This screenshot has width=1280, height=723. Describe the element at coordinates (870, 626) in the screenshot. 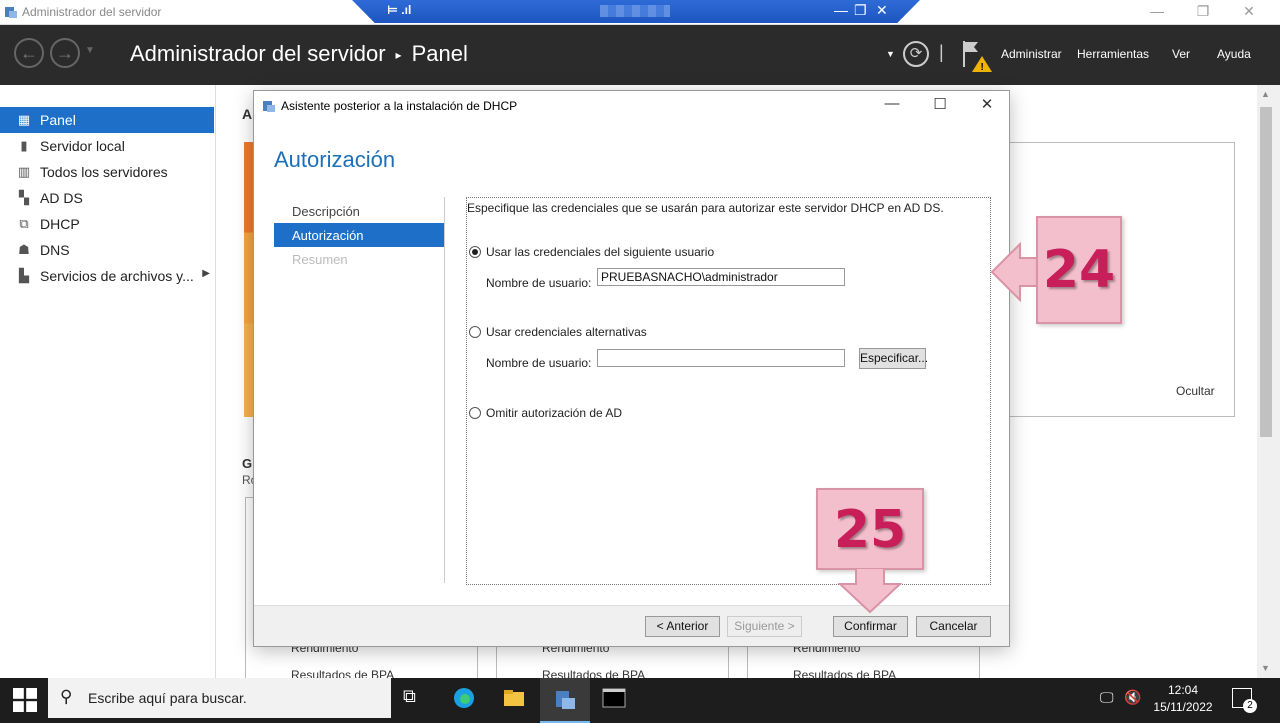

I see `confirm-button: Confirmar` at that location.